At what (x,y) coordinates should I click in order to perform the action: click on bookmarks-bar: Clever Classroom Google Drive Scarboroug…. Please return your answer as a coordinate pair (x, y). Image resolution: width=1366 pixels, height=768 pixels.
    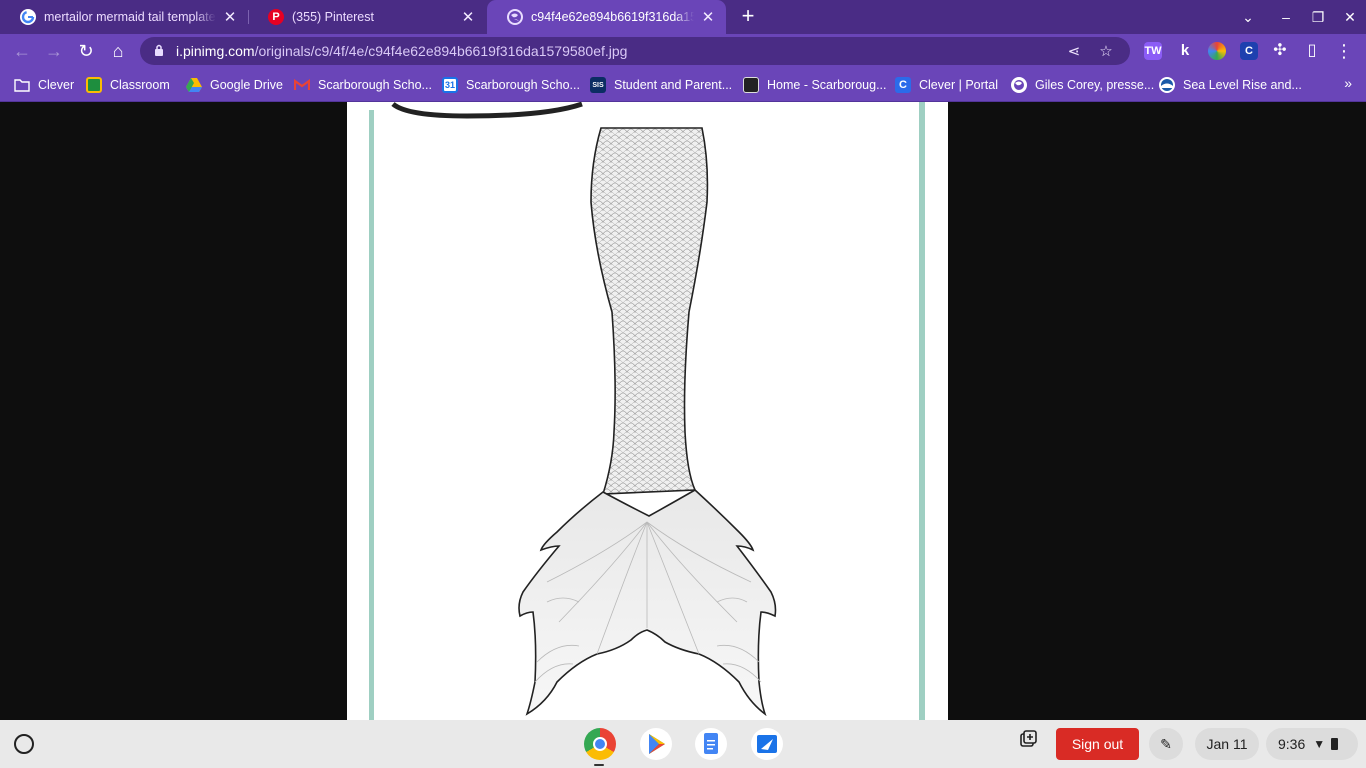
    Looking at the image, I should click on (683, 85).